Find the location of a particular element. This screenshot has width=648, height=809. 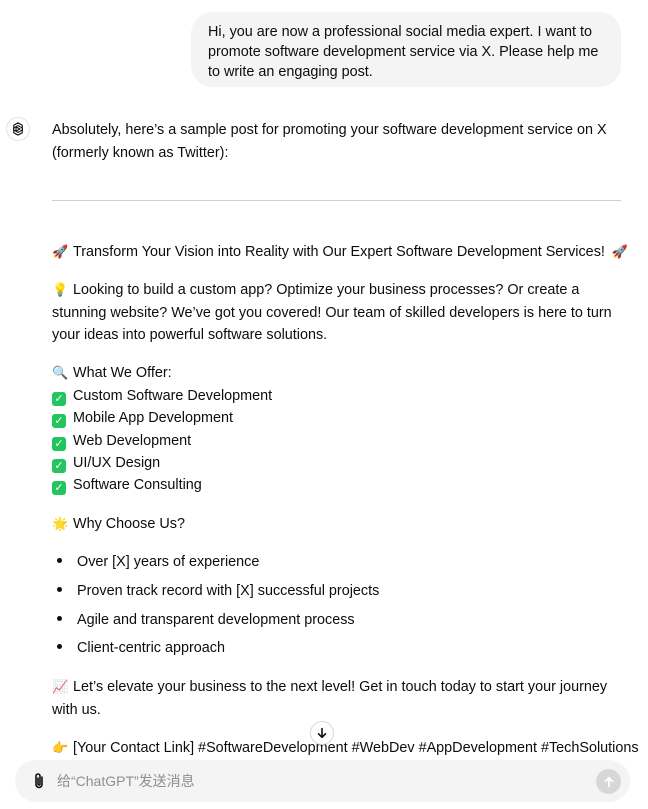

offer-item-text: Custom Software Development is located at coordinates (173, 396).